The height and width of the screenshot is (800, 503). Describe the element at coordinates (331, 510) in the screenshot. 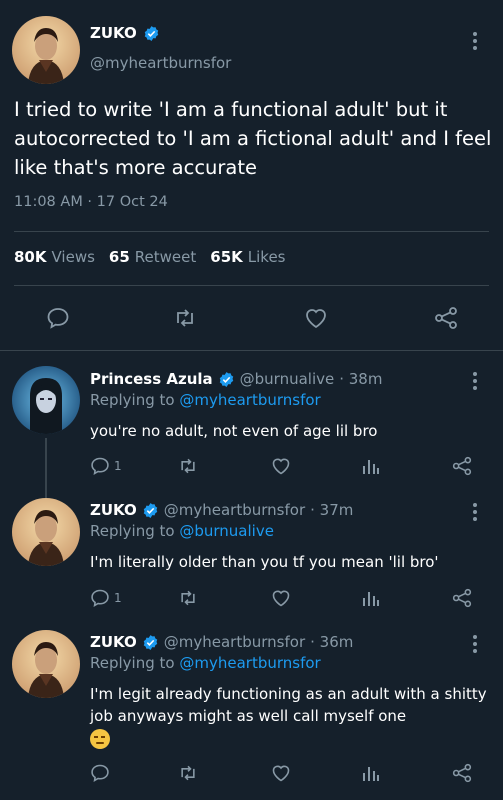

I see `reply-time: · 37m` at that location.